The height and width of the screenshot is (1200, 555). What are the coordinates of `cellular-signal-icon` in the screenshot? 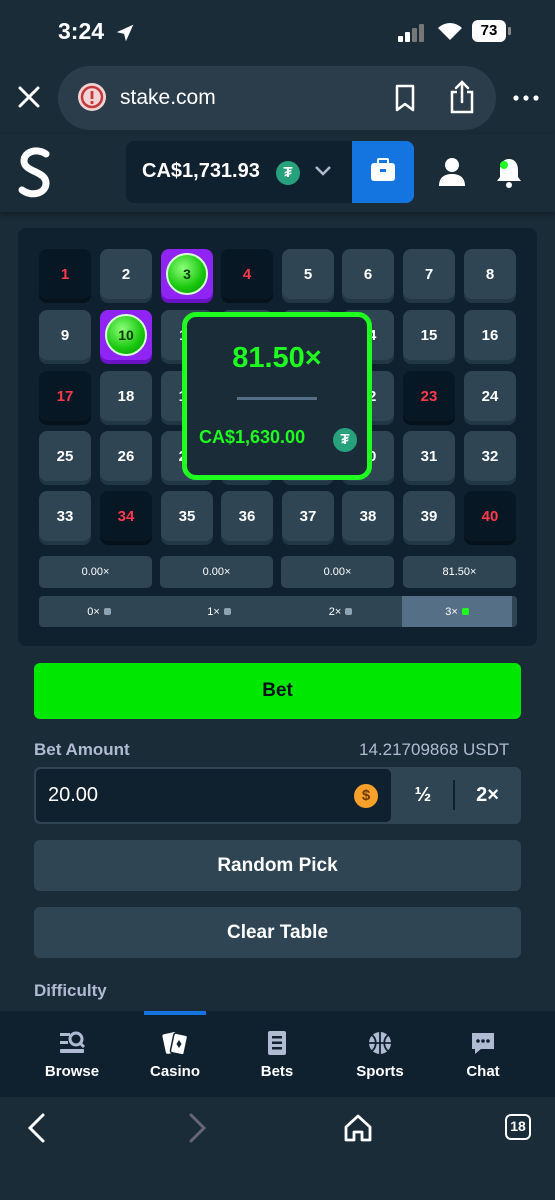 It's located at (412, 33).